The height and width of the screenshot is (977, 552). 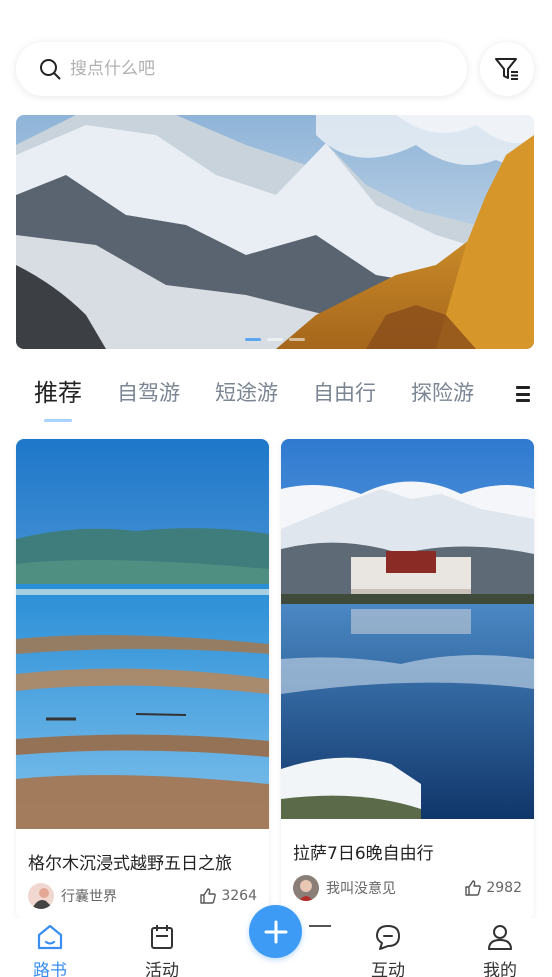 What do you see at coordinates (130, 861) in the screenshot?
I see `card-title: 格尔木沉浸式越野五日之旅` at bounding box center [130, 861].